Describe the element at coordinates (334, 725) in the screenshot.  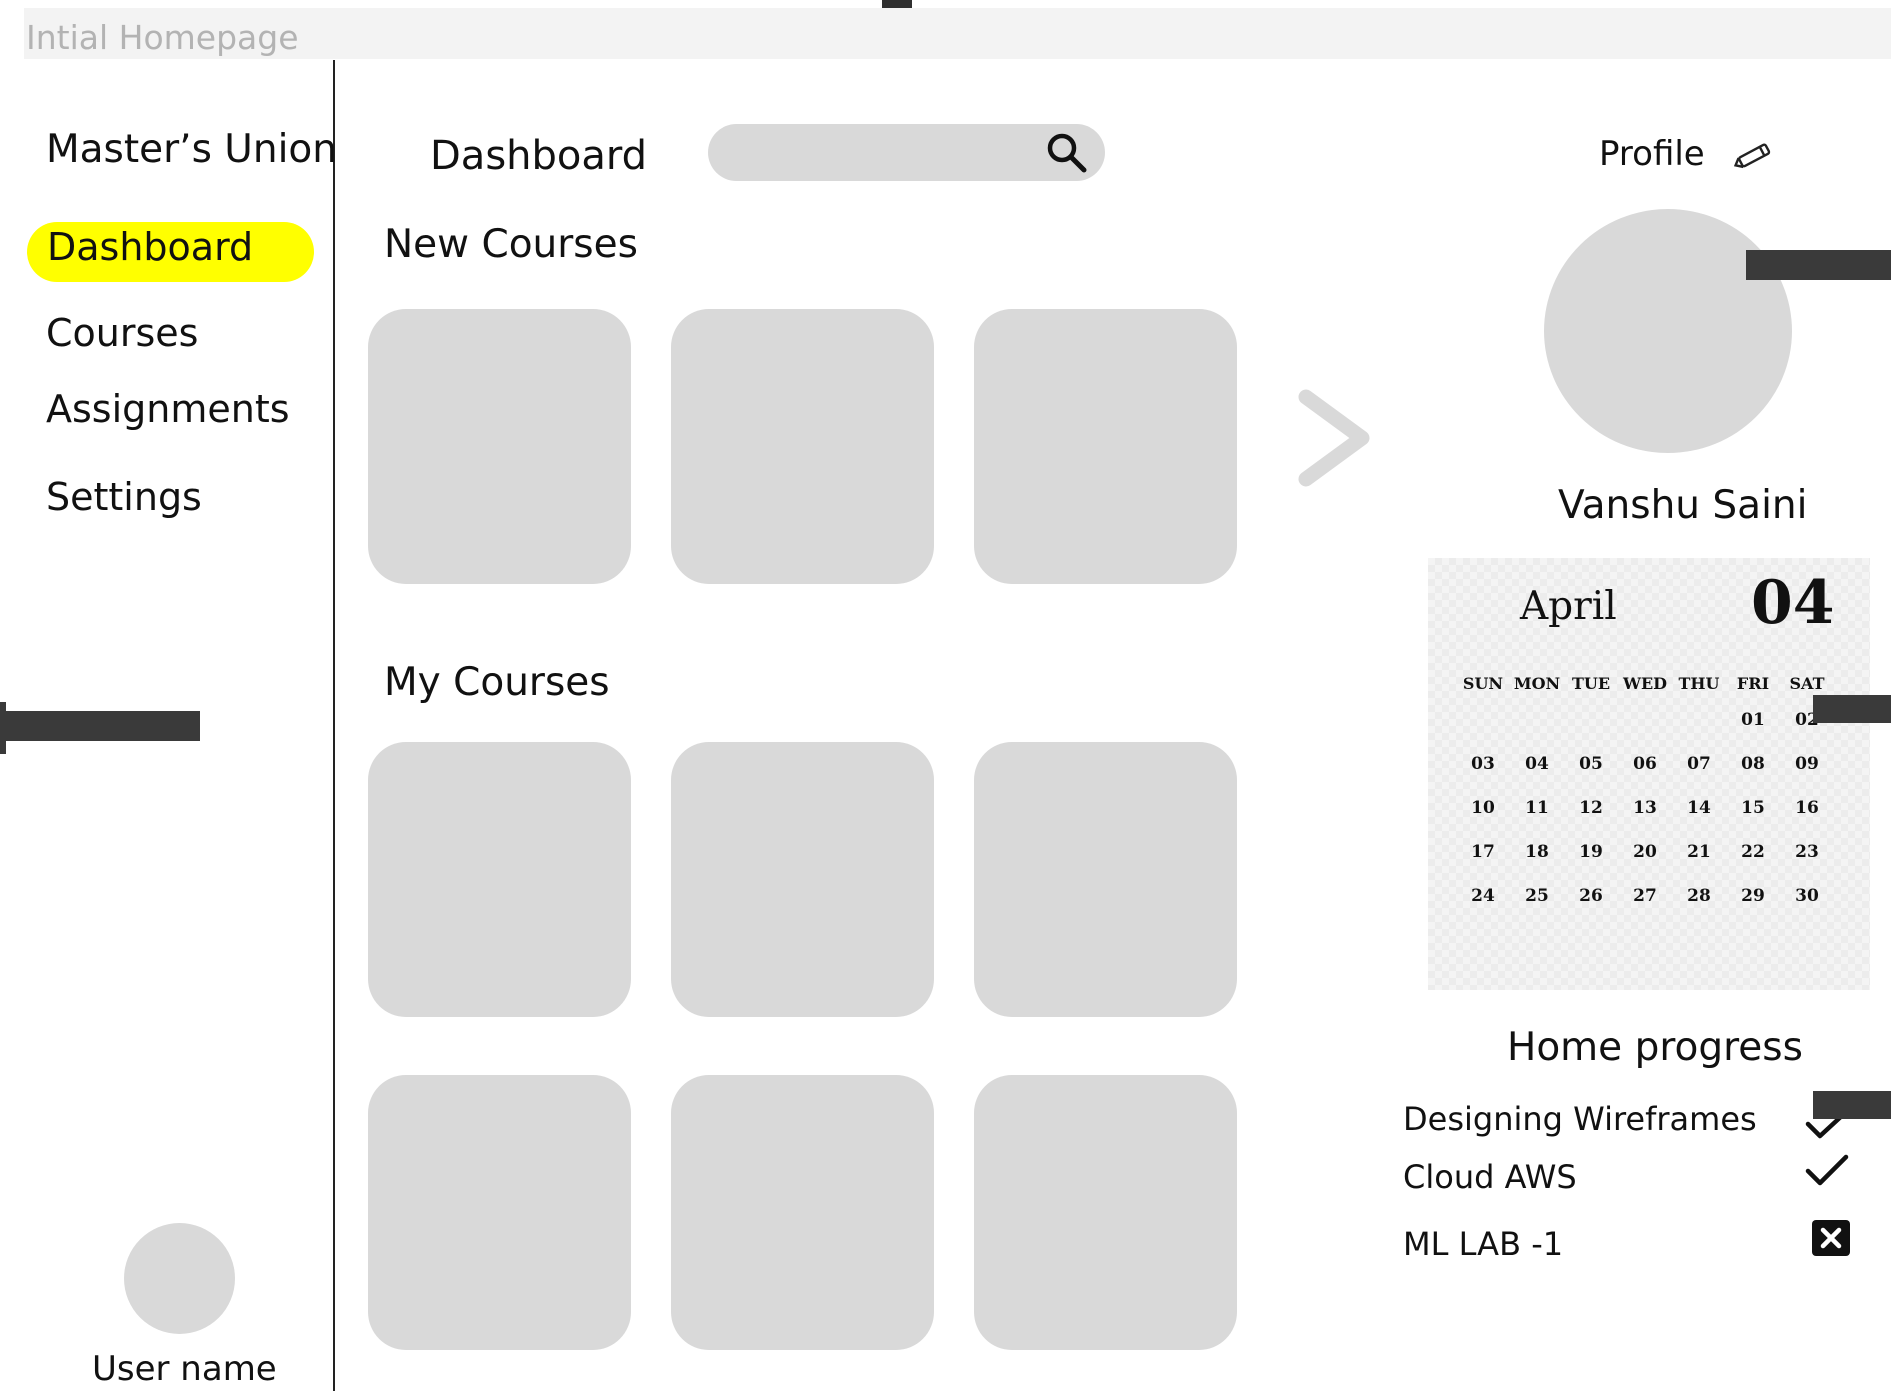
I see `sidebar-divider` at that location.